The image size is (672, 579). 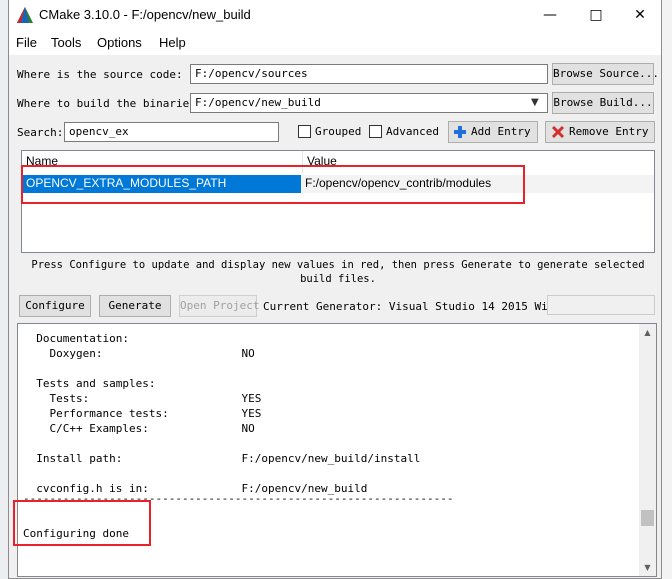 What do you see at coordinates (601, 305) in the screenshot?
I see `progress-bar` at bounding box center [601, 305].